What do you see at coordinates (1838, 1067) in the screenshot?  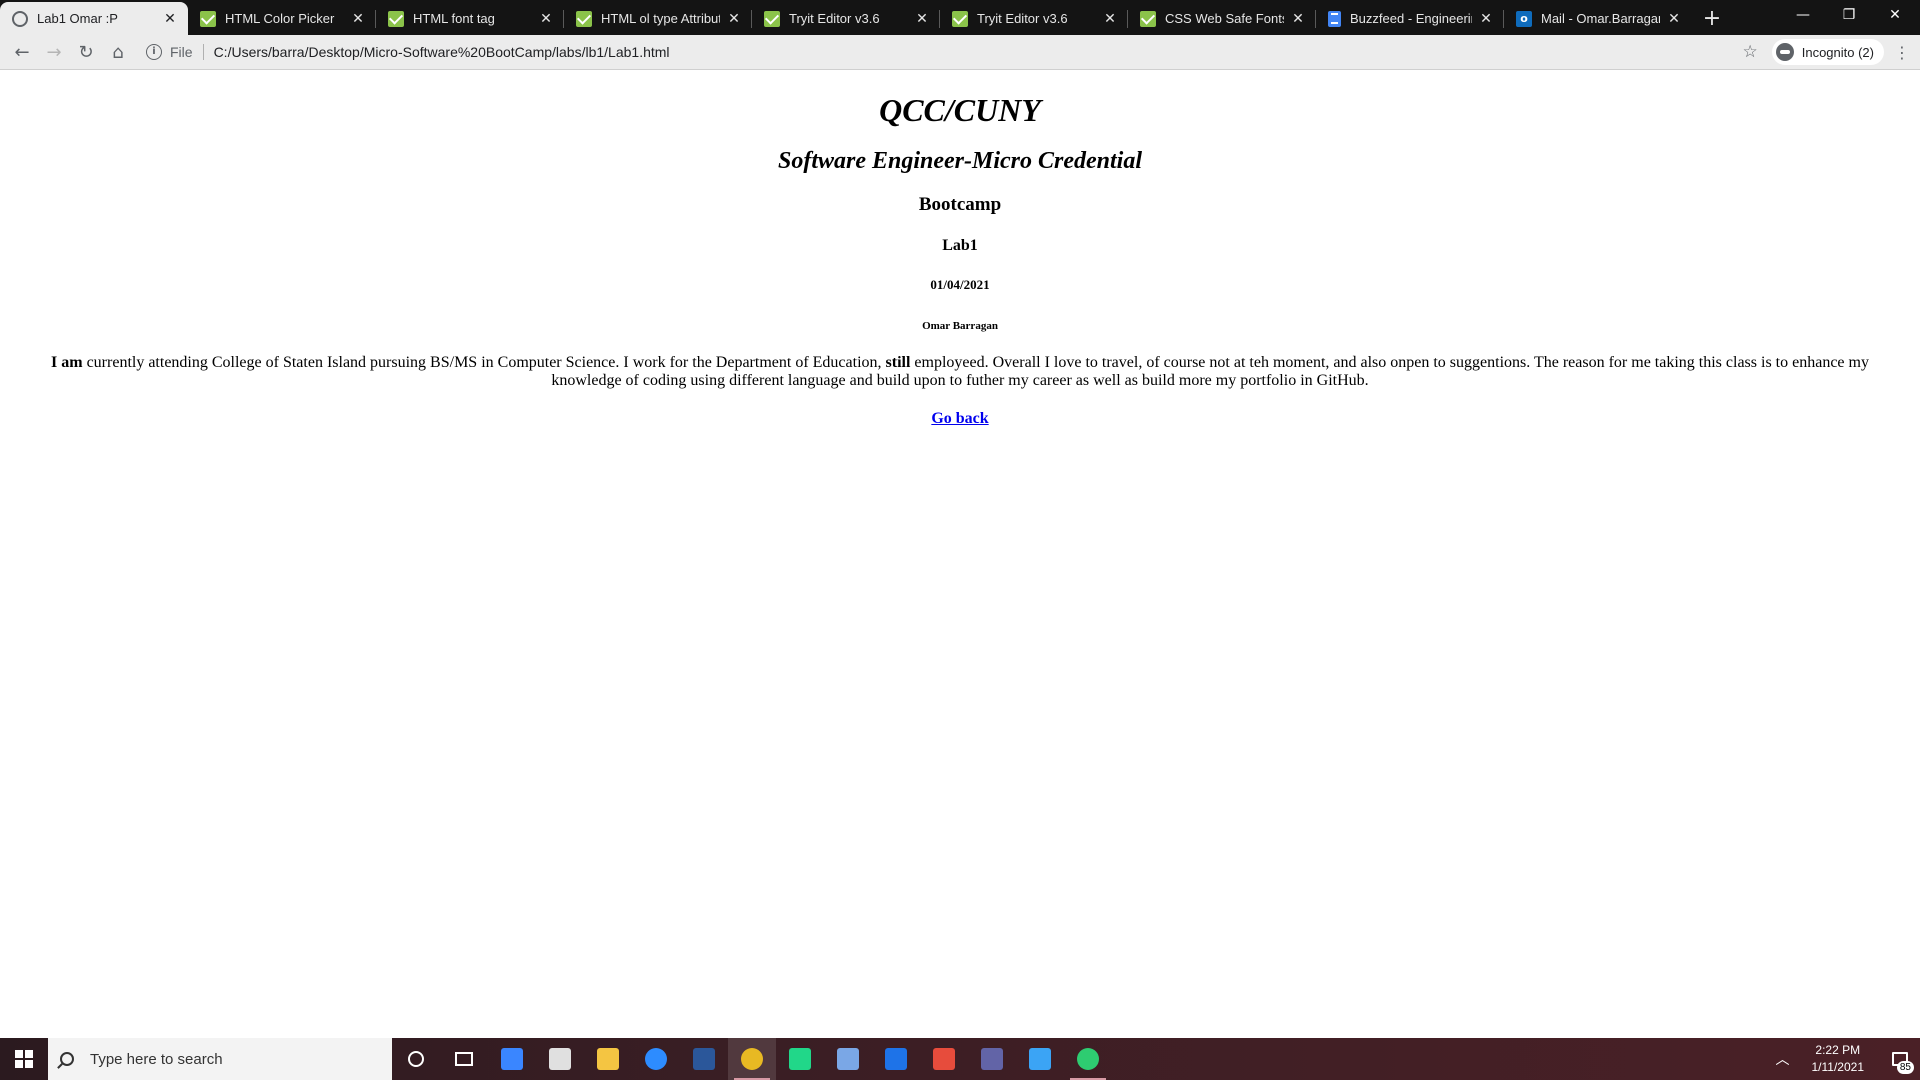 I see `clock-date: 1/11/2021` at bounding box center [1838, 1067].